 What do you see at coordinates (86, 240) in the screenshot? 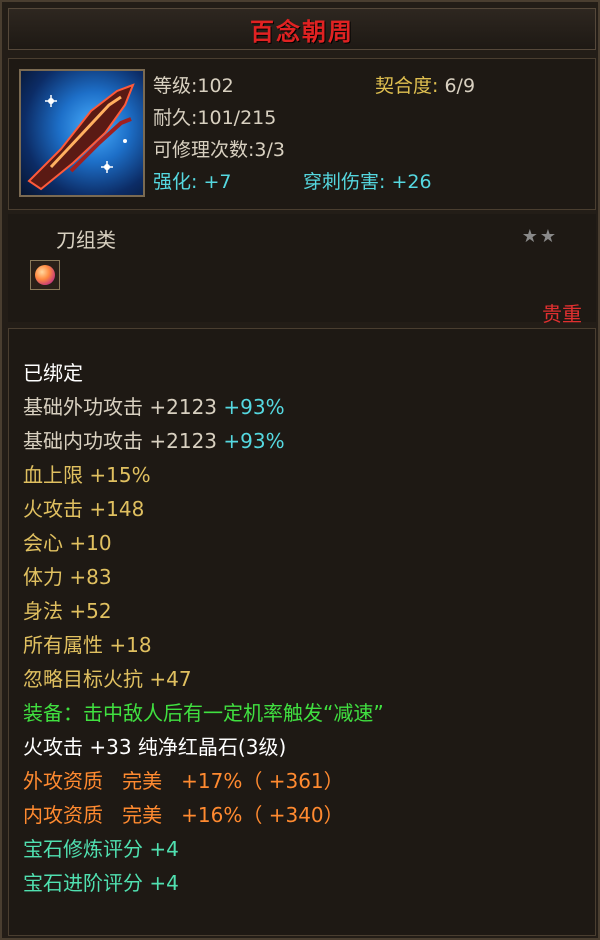
I see `category-label: 刀组类` at bounding box center [86, 240].